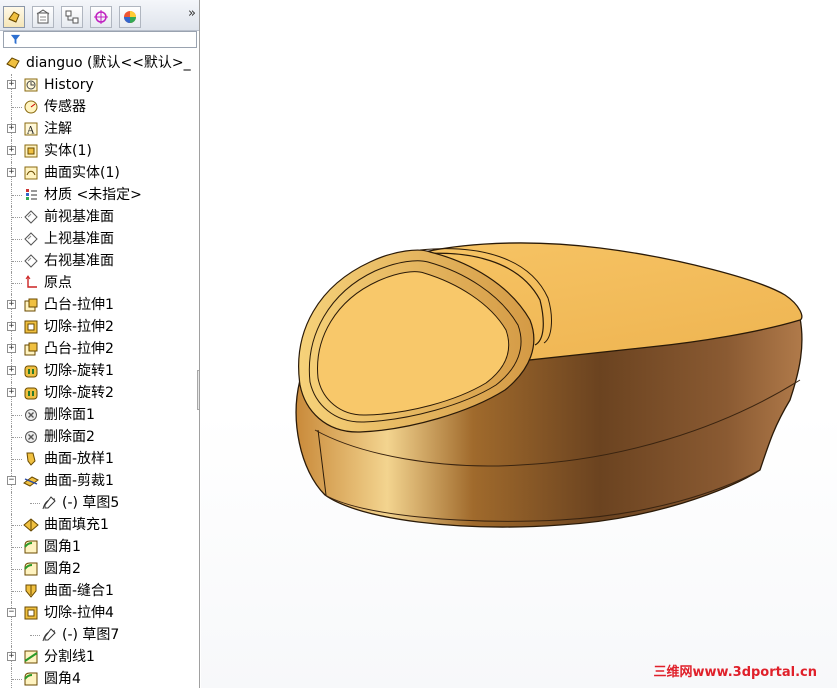  I want to click on tree-item: + A 注解, so click(98, 129).